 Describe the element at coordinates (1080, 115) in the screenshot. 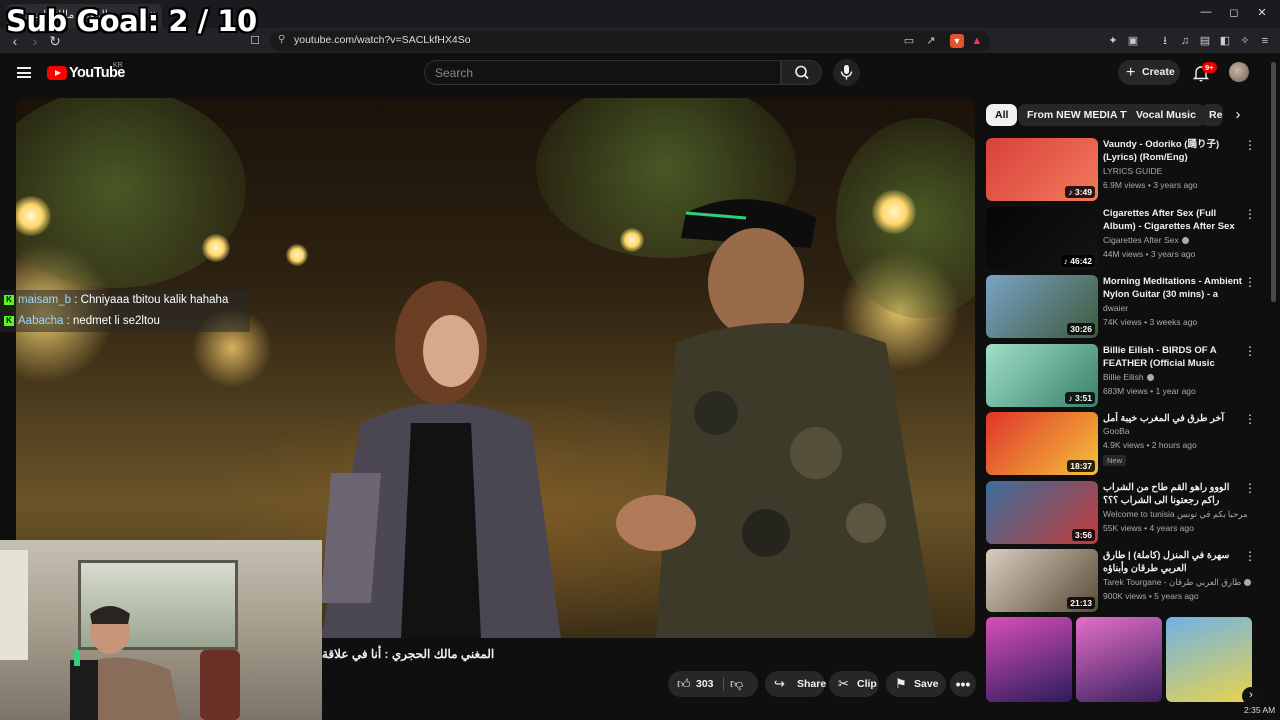

I see `chip-from-channel: From NEW MEDIA TV` at that location.